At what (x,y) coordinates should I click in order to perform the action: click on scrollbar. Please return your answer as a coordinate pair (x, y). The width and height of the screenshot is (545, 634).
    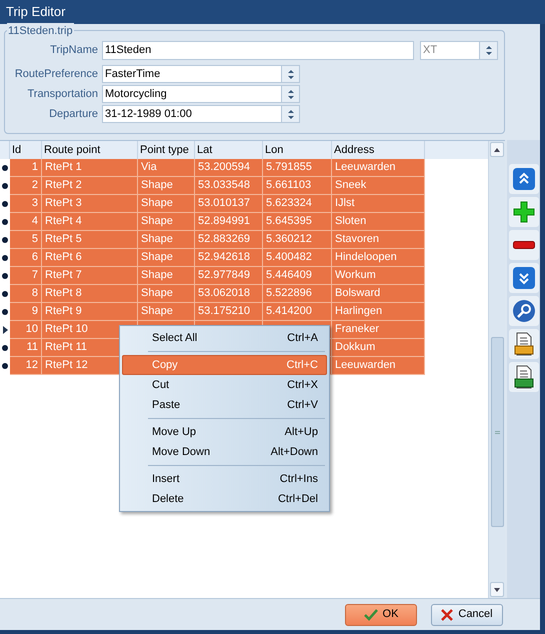
    Looking at the image, I should click on (496, 369).